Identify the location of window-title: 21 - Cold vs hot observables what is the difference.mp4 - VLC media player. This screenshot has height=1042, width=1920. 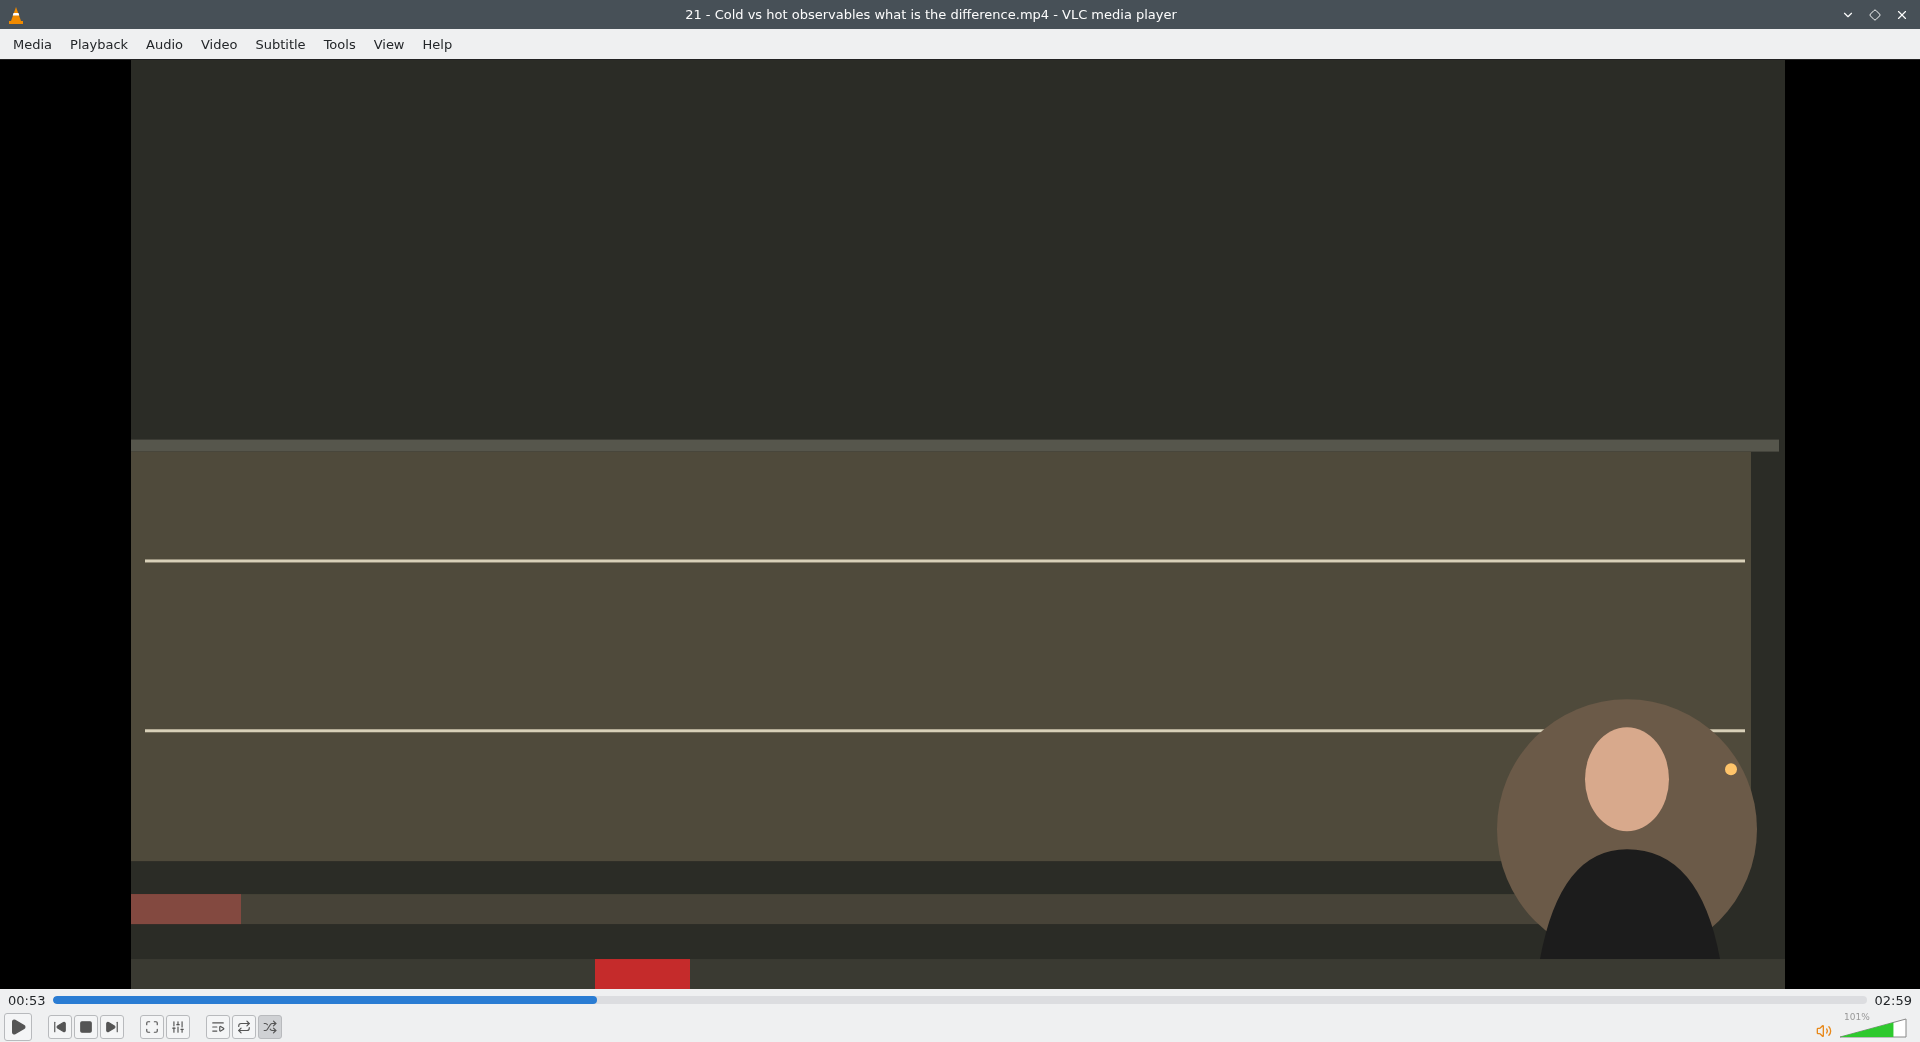
(931, 14).